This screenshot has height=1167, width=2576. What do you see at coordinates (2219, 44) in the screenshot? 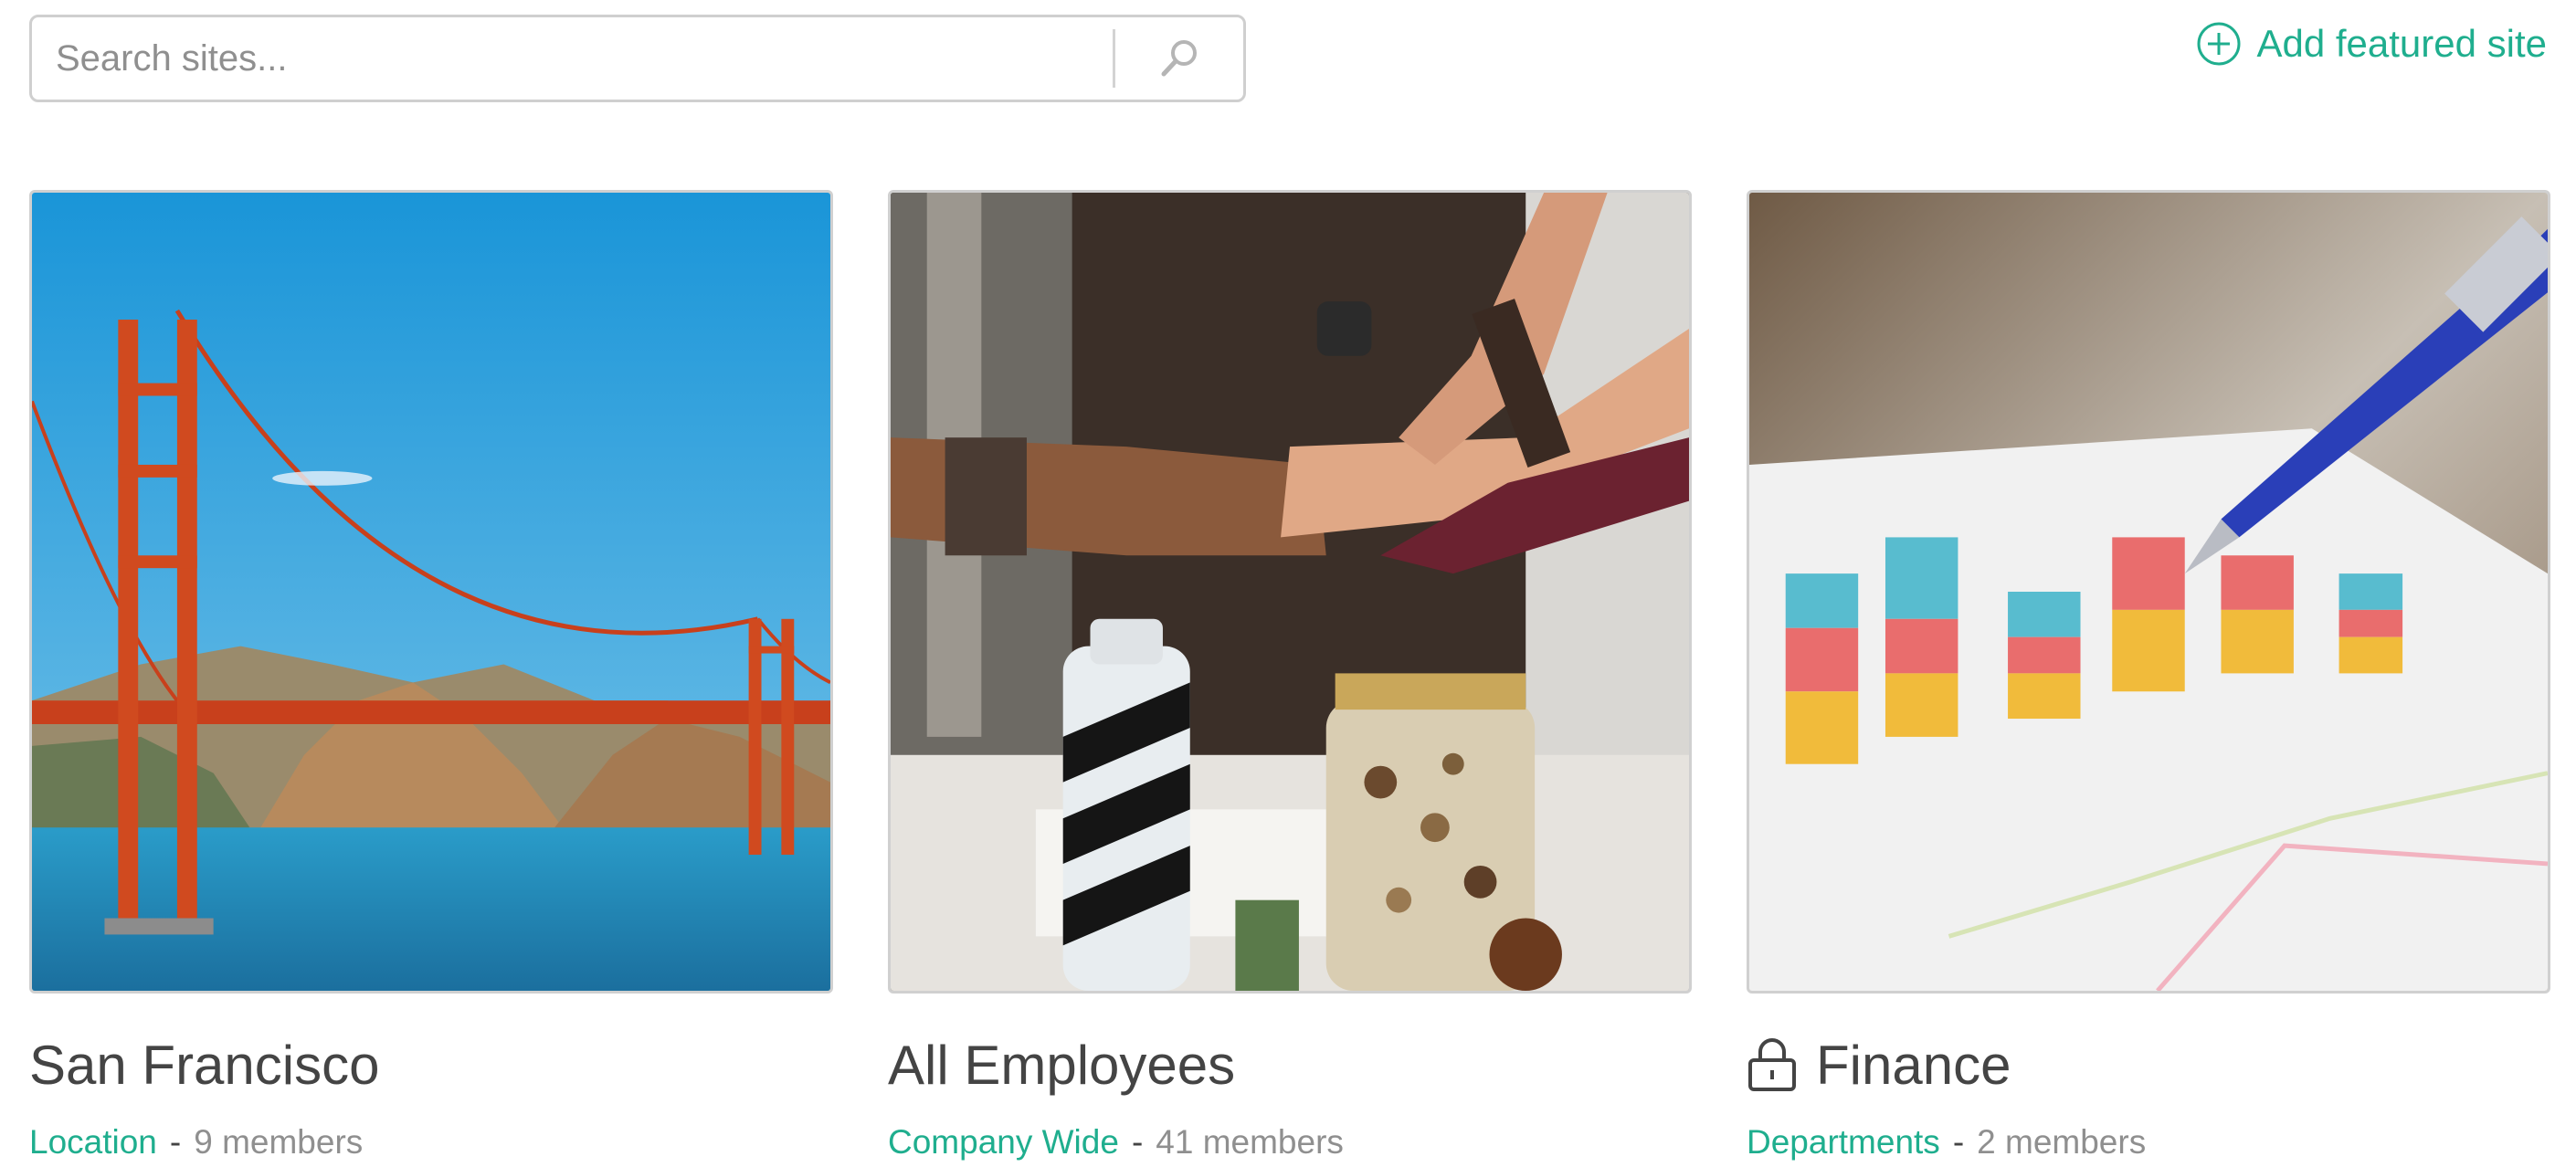
I see `plus-circle-icon` at bounding box center [2219, 44].